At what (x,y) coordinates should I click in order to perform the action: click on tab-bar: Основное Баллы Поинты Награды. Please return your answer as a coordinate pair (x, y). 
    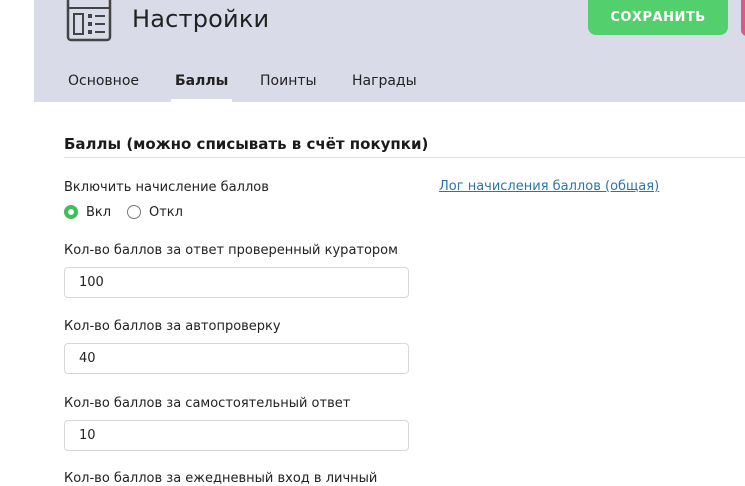
    Looking at the image, I should click on (389, 82).